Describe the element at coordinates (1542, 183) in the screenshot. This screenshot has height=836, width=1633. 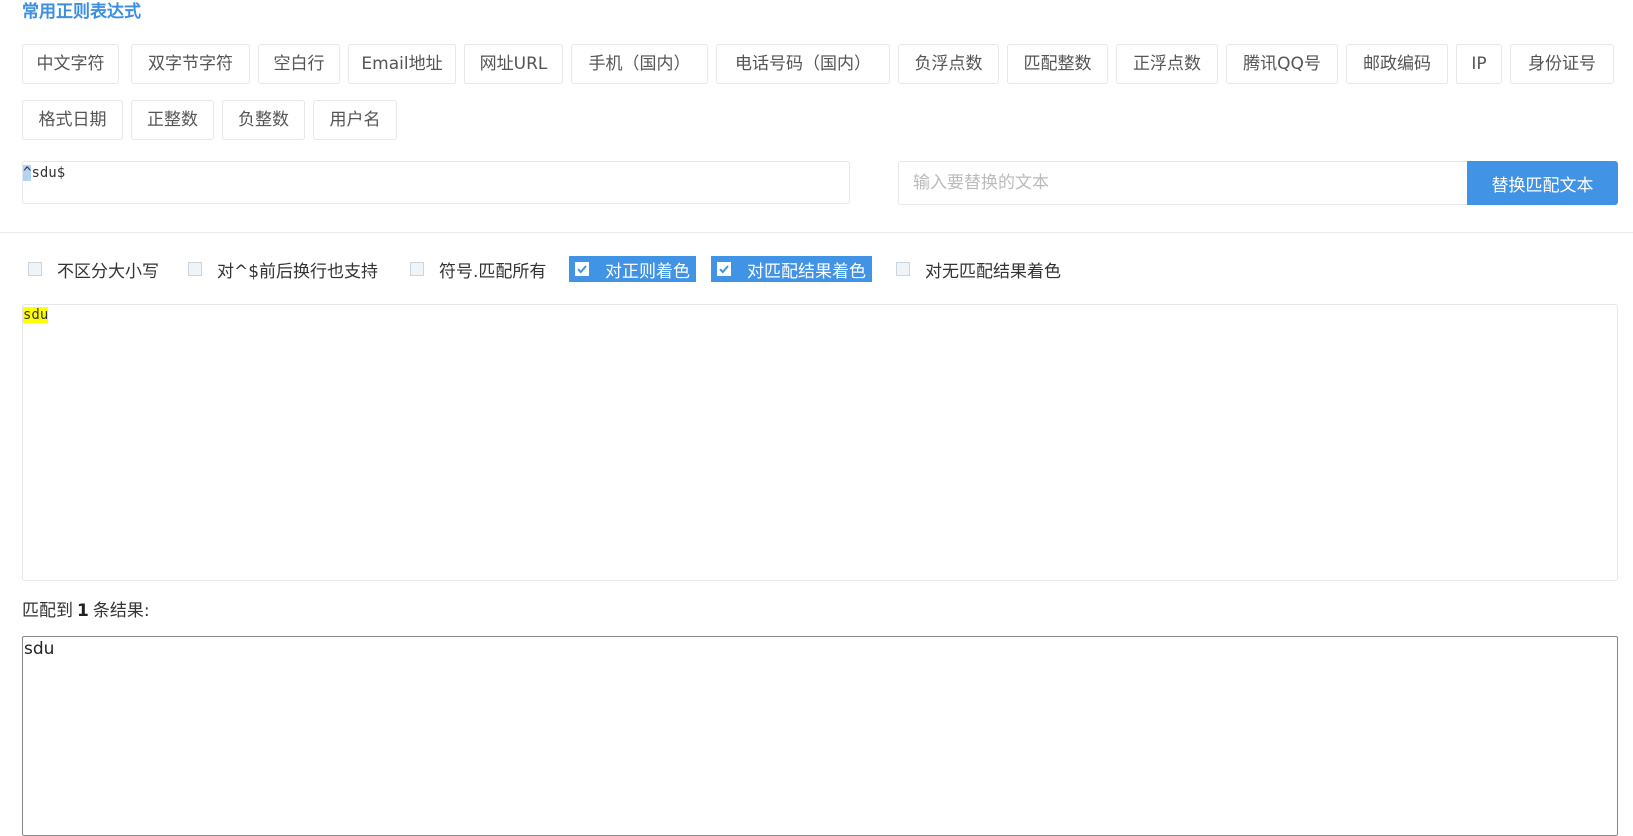
I see `replace-match-button: 替换匹配文本` at that location.